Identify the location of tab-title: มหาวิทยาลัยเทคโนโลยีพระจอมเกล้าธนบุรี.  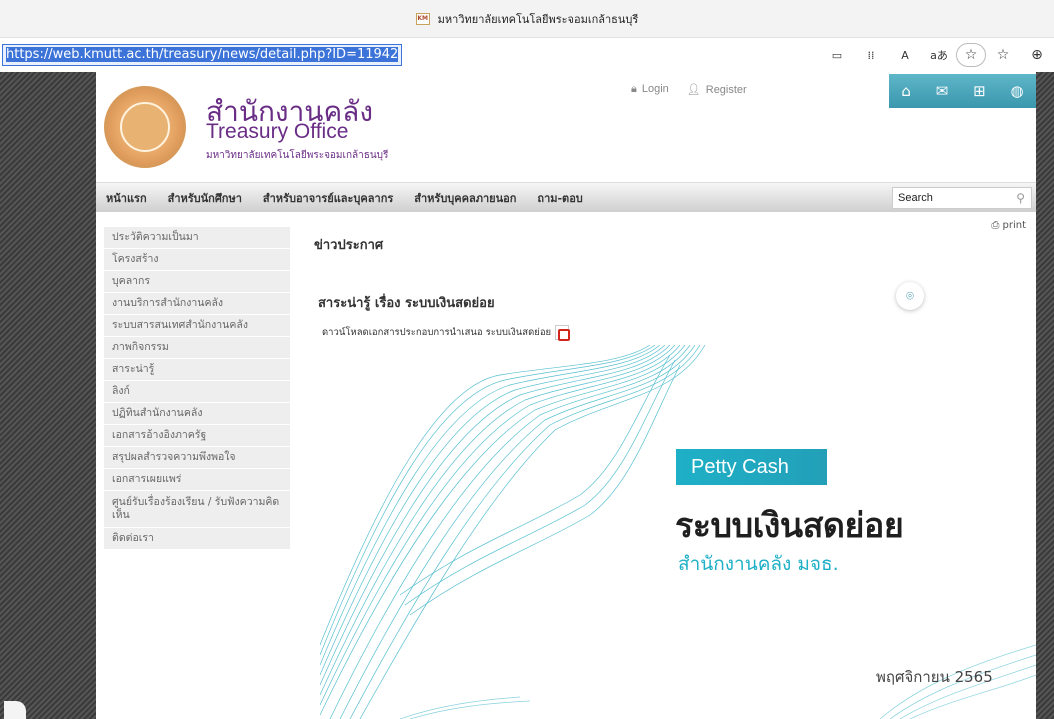
(538, 19).